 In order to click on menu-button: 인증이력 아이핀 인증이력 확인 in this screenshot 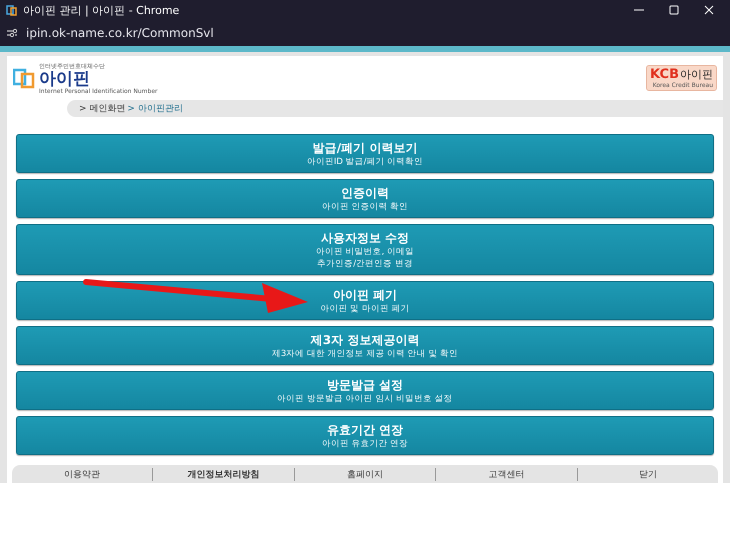, I will do `click(365, 198)`.